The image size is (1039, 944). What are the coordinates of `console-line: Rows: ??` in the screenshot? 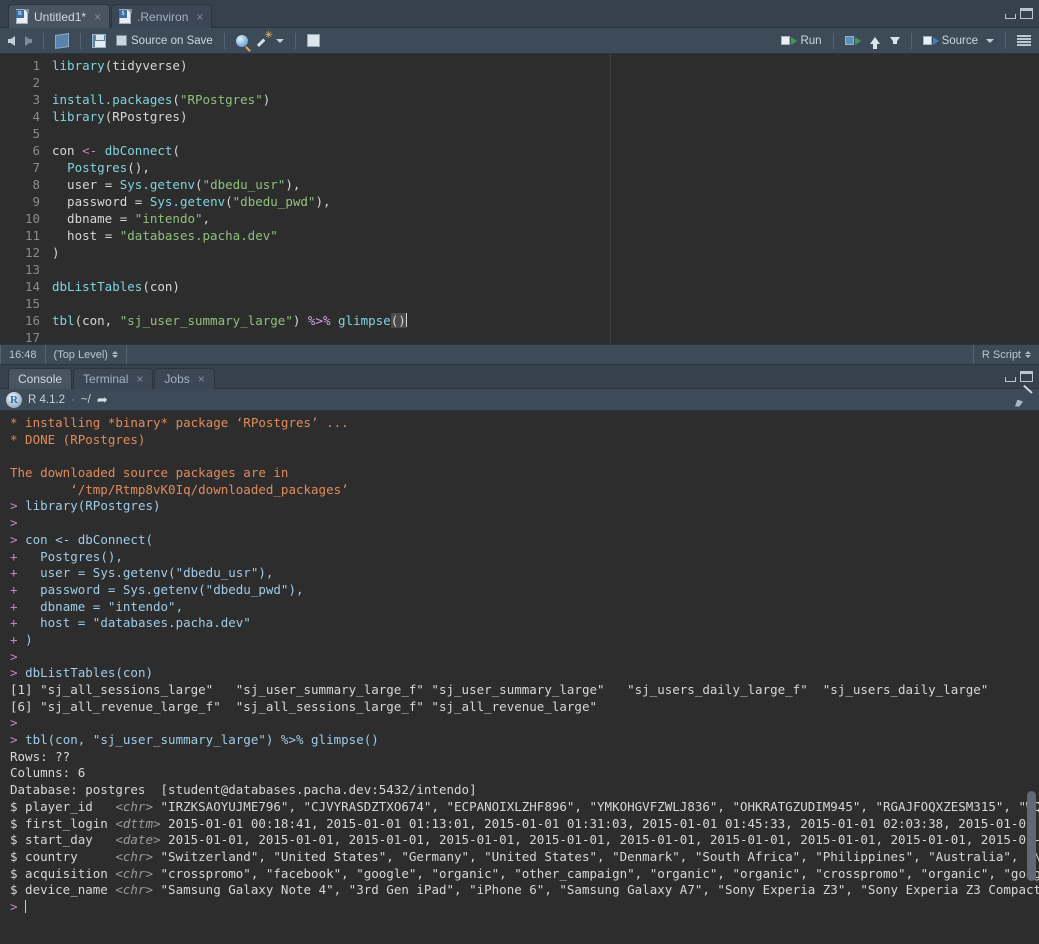 It's located at (40, 756).